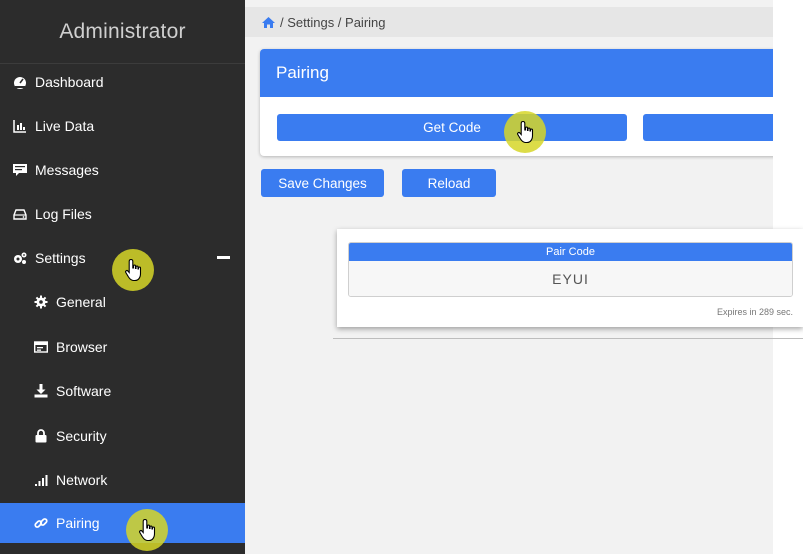 This screenshot has width=803, height=554. I want to click on sidebar-item-live-data: Live Data, so click(122, 126).